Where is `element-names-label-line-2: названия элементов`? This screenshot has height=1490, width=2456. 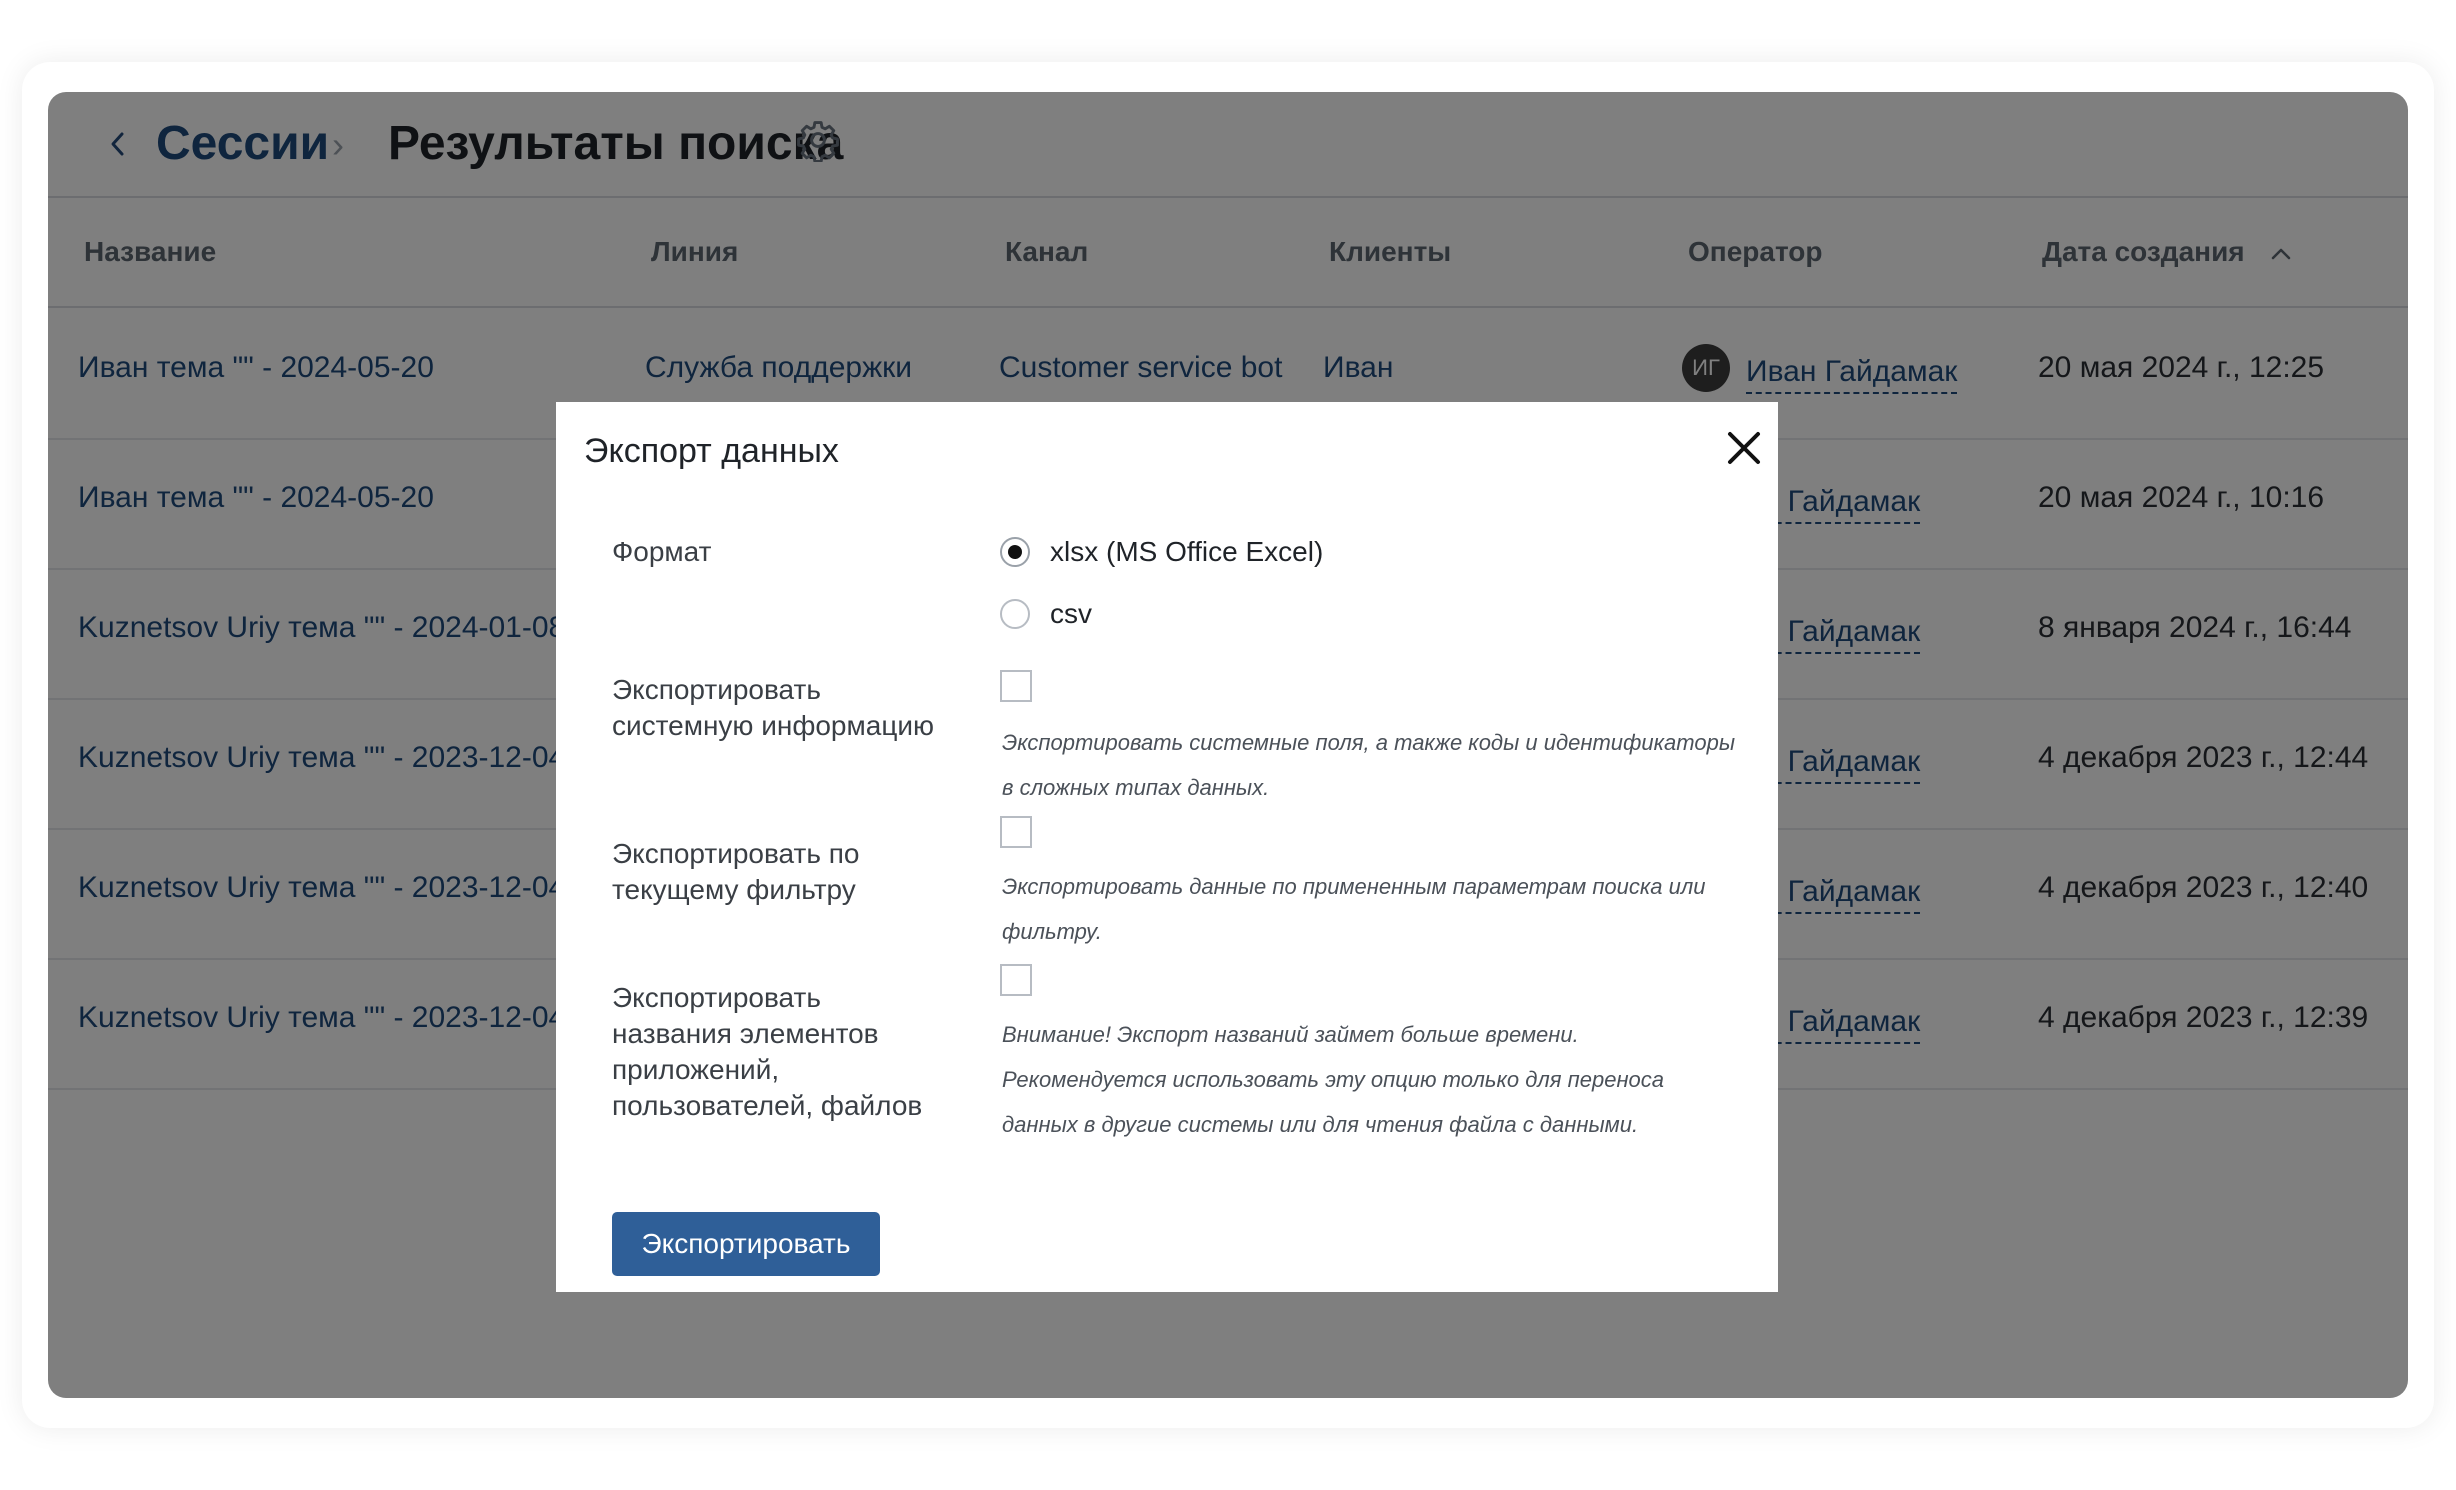
element-names-label-line-2: названия элементов is located at coordinates (745, 1033).